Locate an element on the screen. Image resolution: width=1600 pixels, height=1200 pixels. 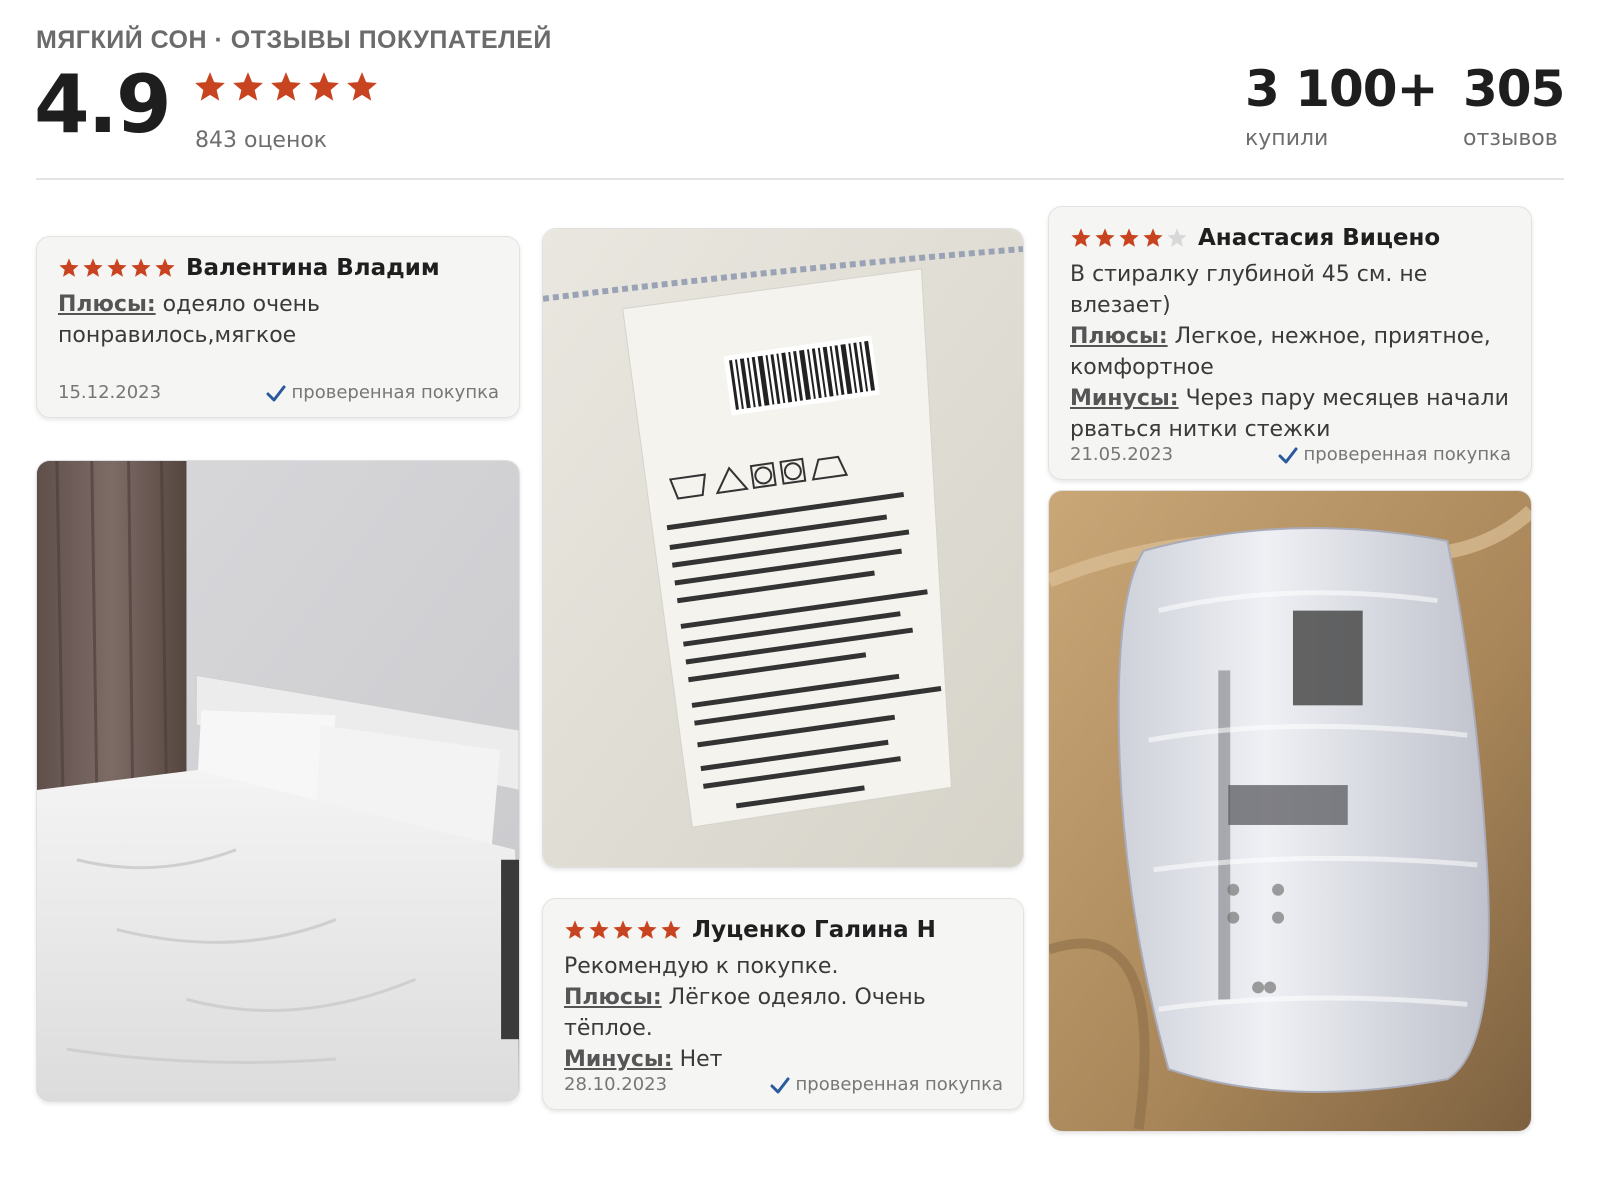
reviews-label: отзывов is located at coordinates (1510, 138).